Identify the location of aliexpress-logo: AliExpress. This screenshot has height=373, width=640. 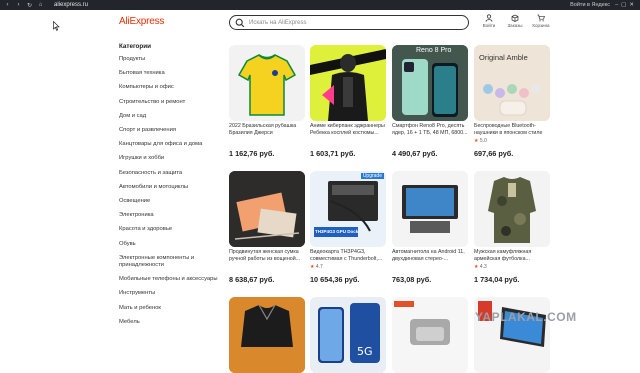
(141, 21).